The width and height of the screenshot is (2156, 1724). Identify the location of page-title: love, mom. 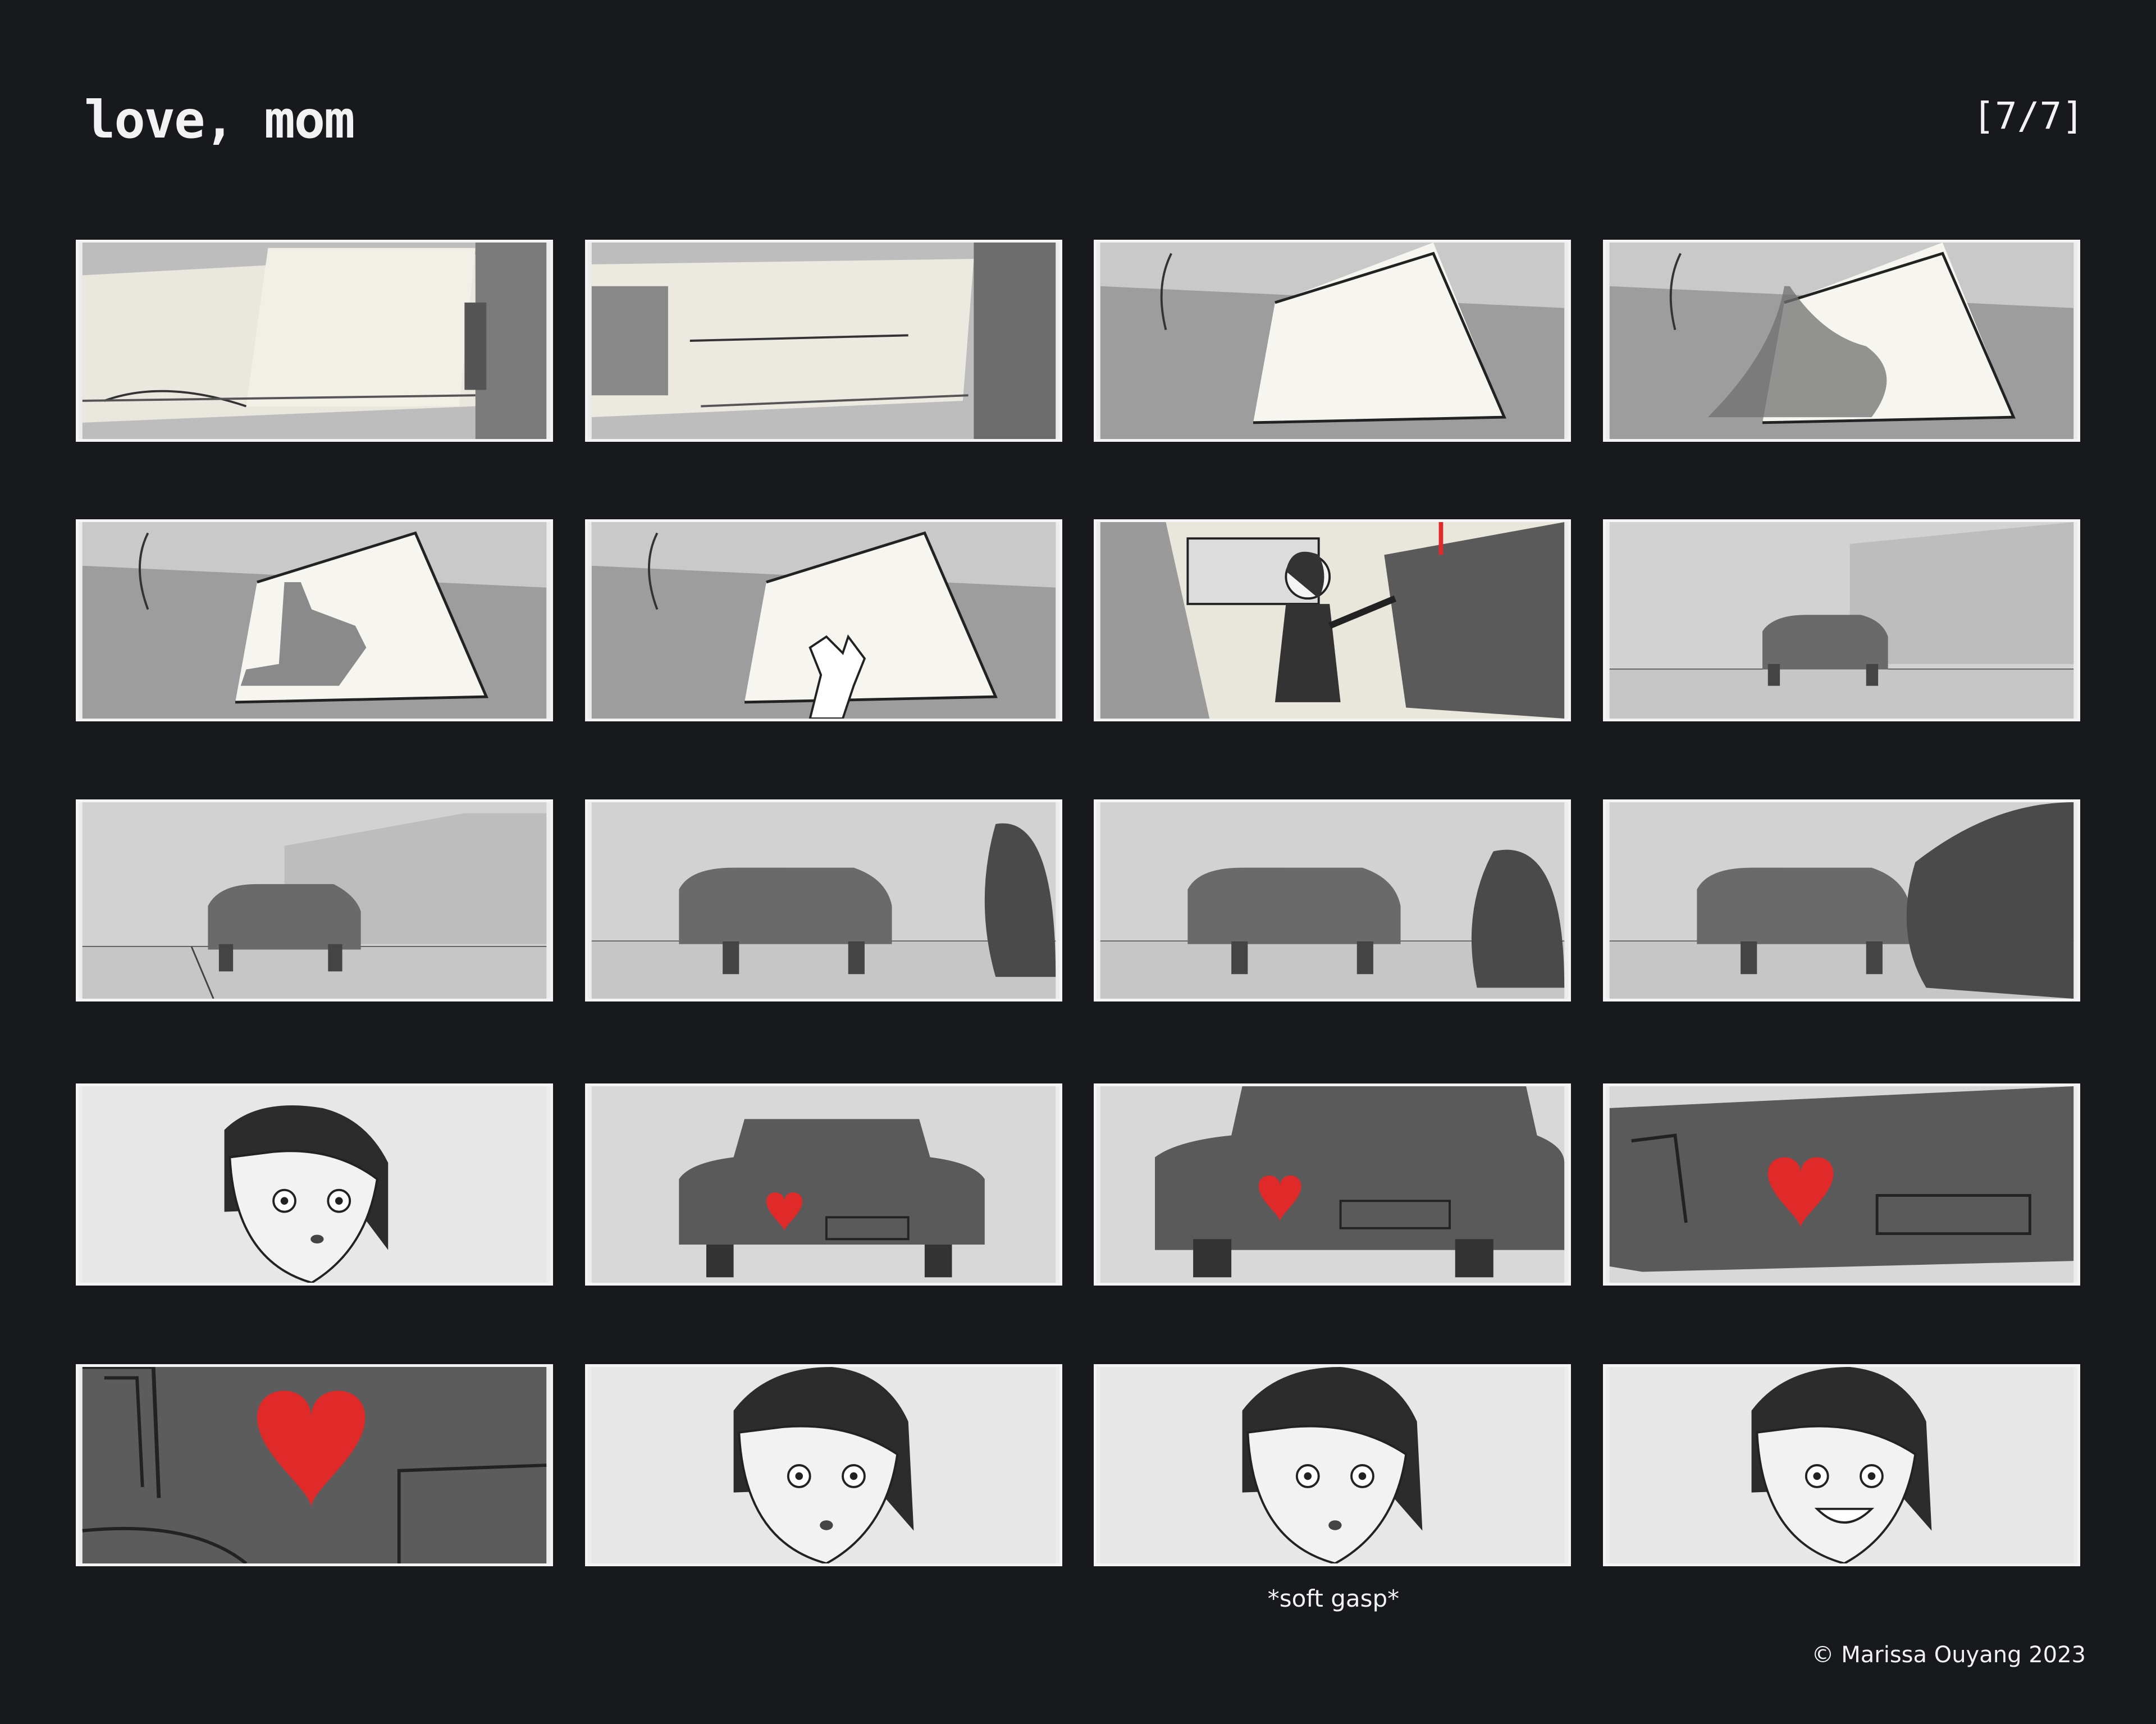
(219, 120).